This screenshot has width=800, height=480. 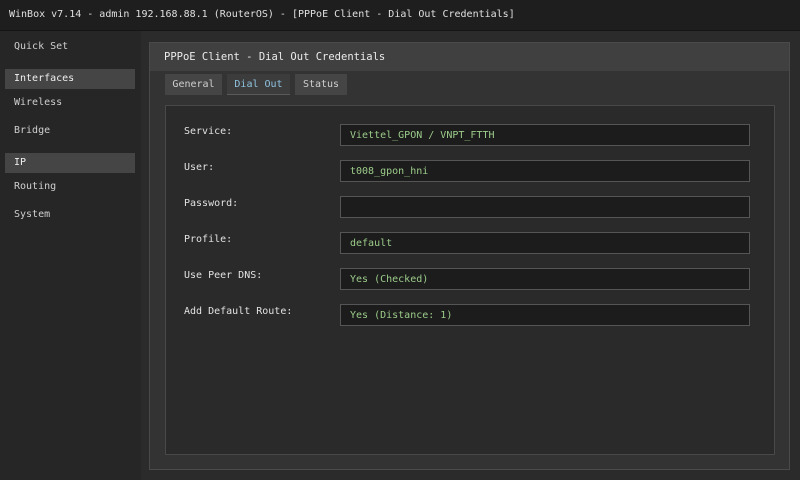 What do you see at coordinates (70, 103) in the screenshot?
I see `sidebar-item-wireless: Wireless` at bounding box center [70, 103].